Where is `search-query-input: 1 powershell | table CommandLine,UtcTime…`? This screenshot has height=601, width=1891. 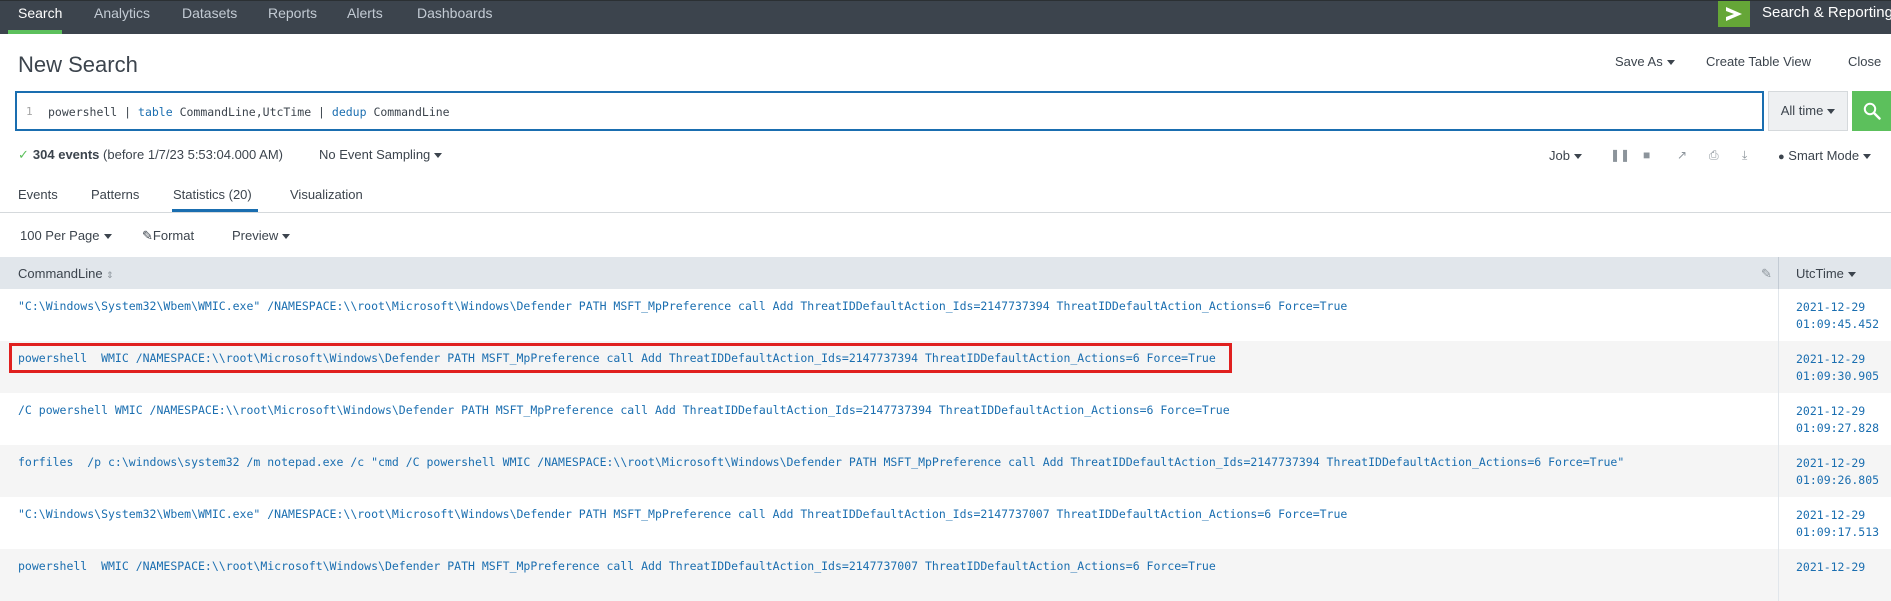
search-query-input: 1 powershell | table CommandLine,UtcTime… is located at coordinates (889, 111).